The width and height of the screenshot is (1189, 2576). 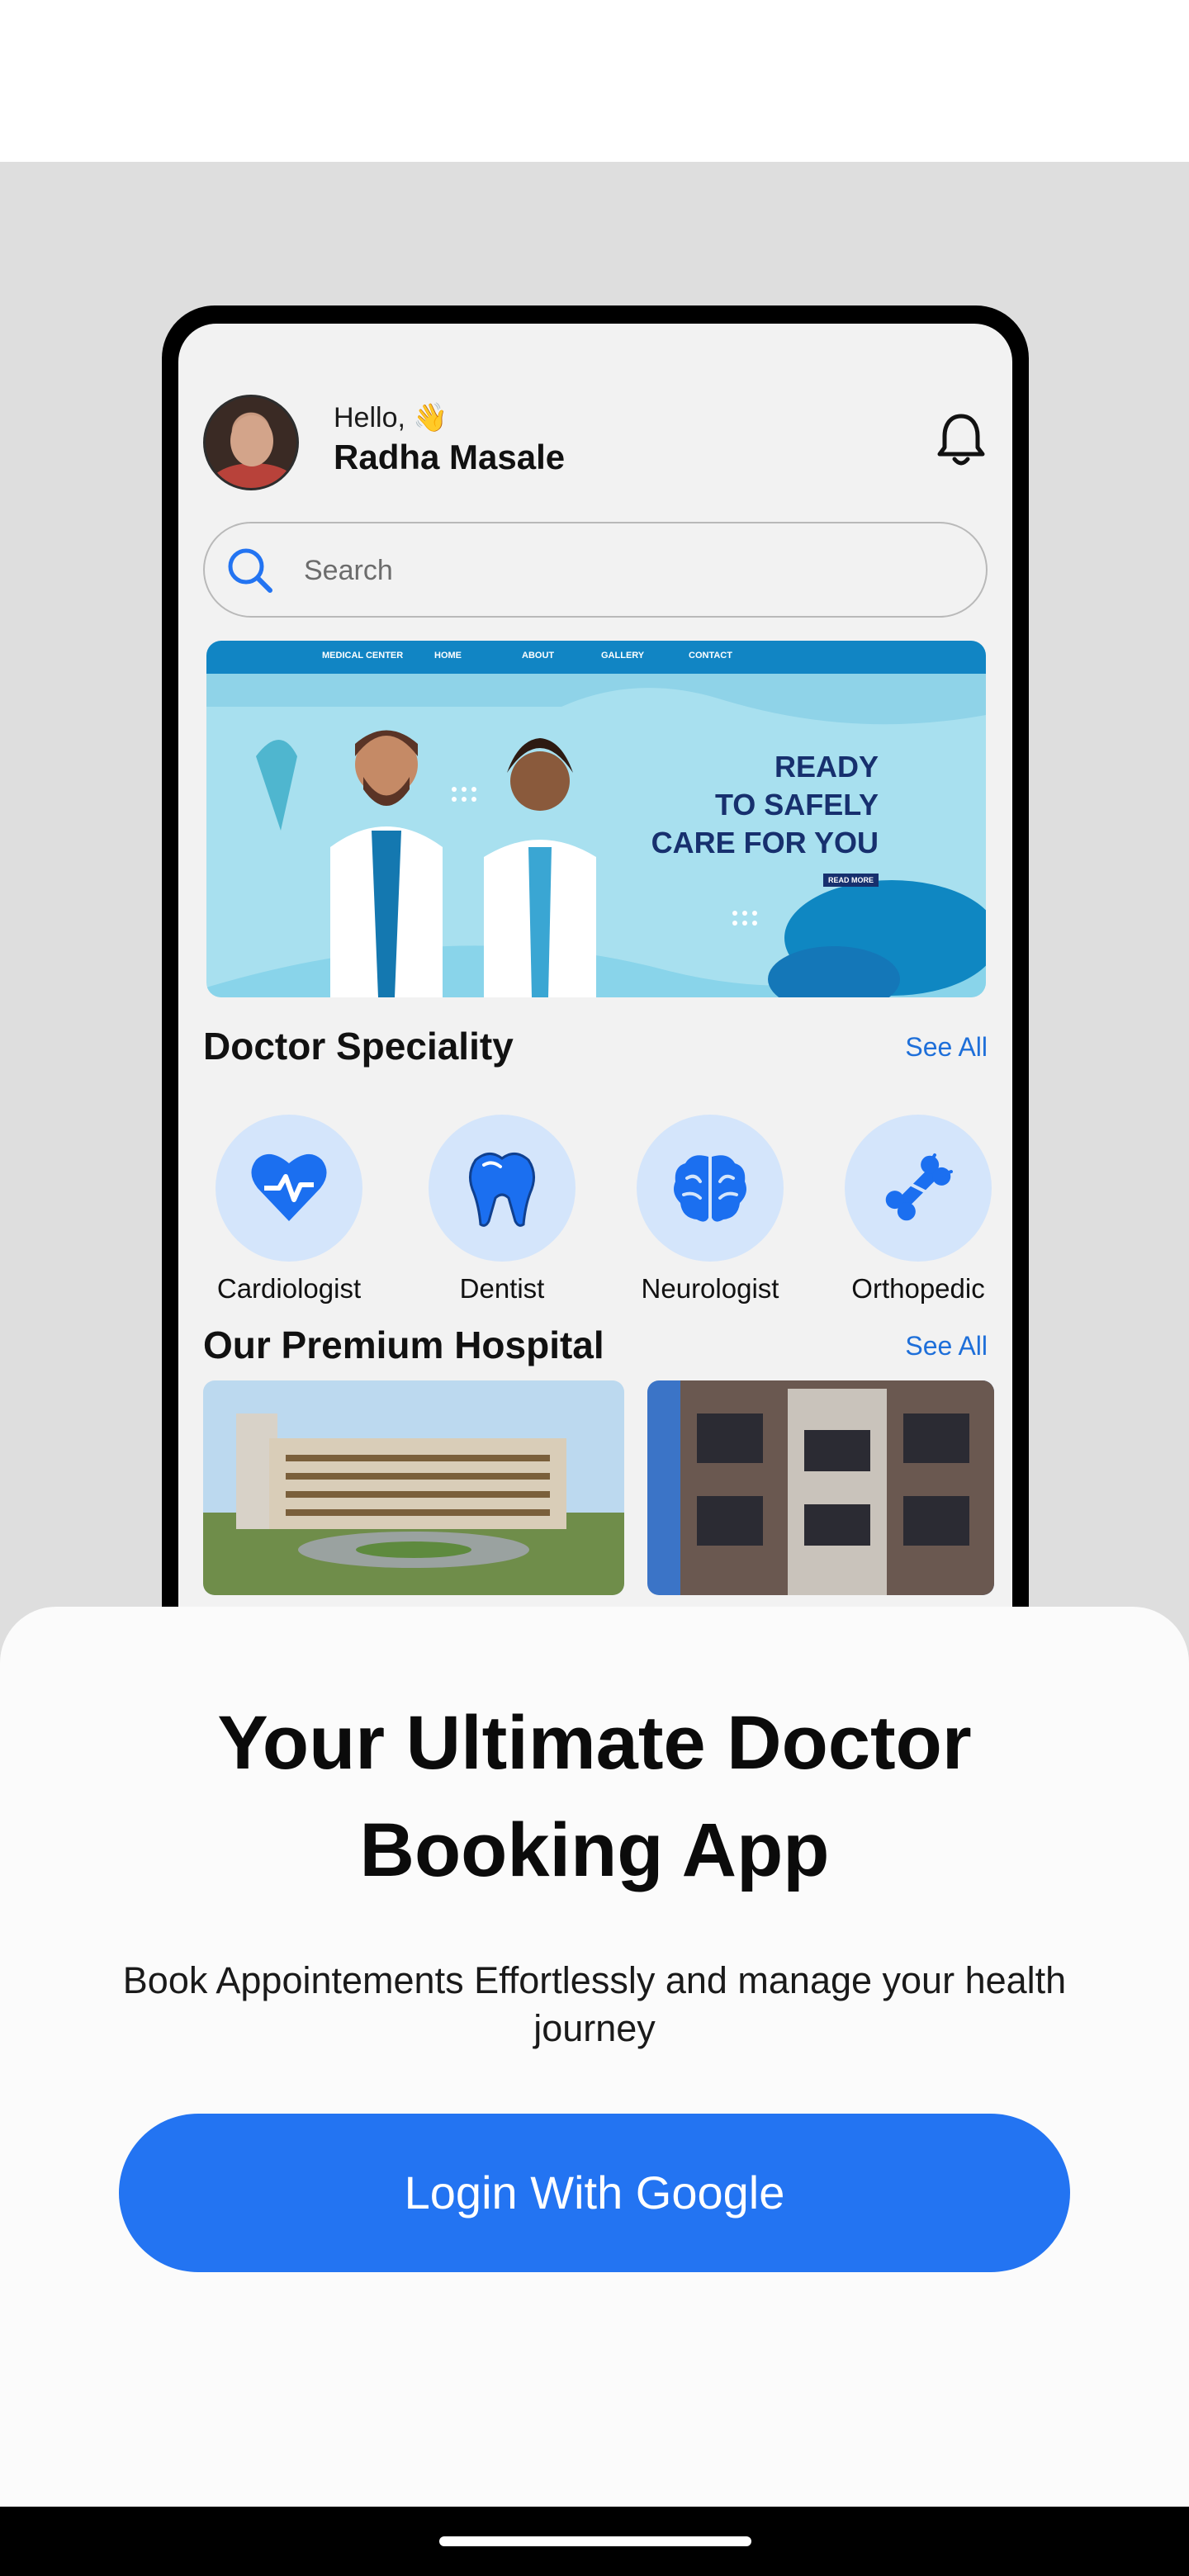 What do you see at coordinates (595, 570) in the screenshot?
I see `search-bar: Search` at bounding box center [595, 570].